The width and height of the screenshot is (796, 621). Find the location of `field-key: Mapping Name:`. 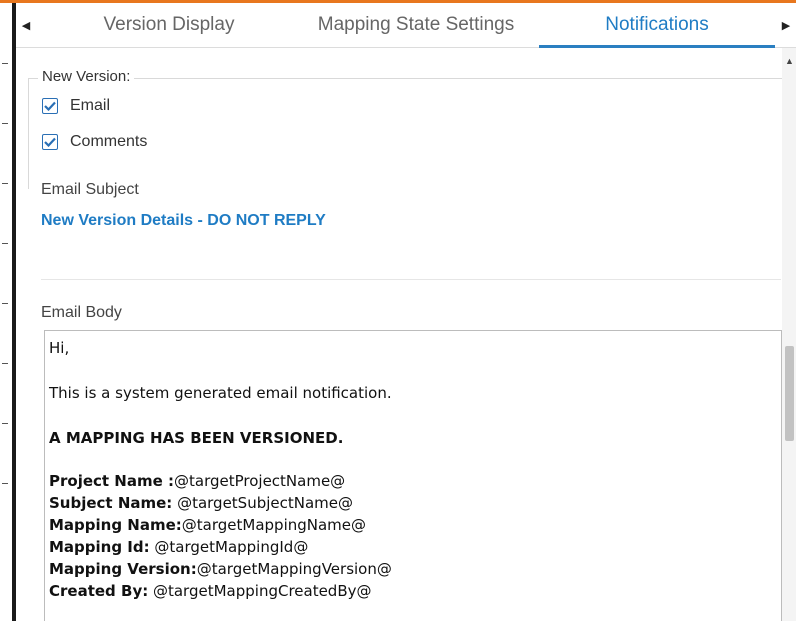

field-key: Mapping Name: is located at coordinates (115, 525).